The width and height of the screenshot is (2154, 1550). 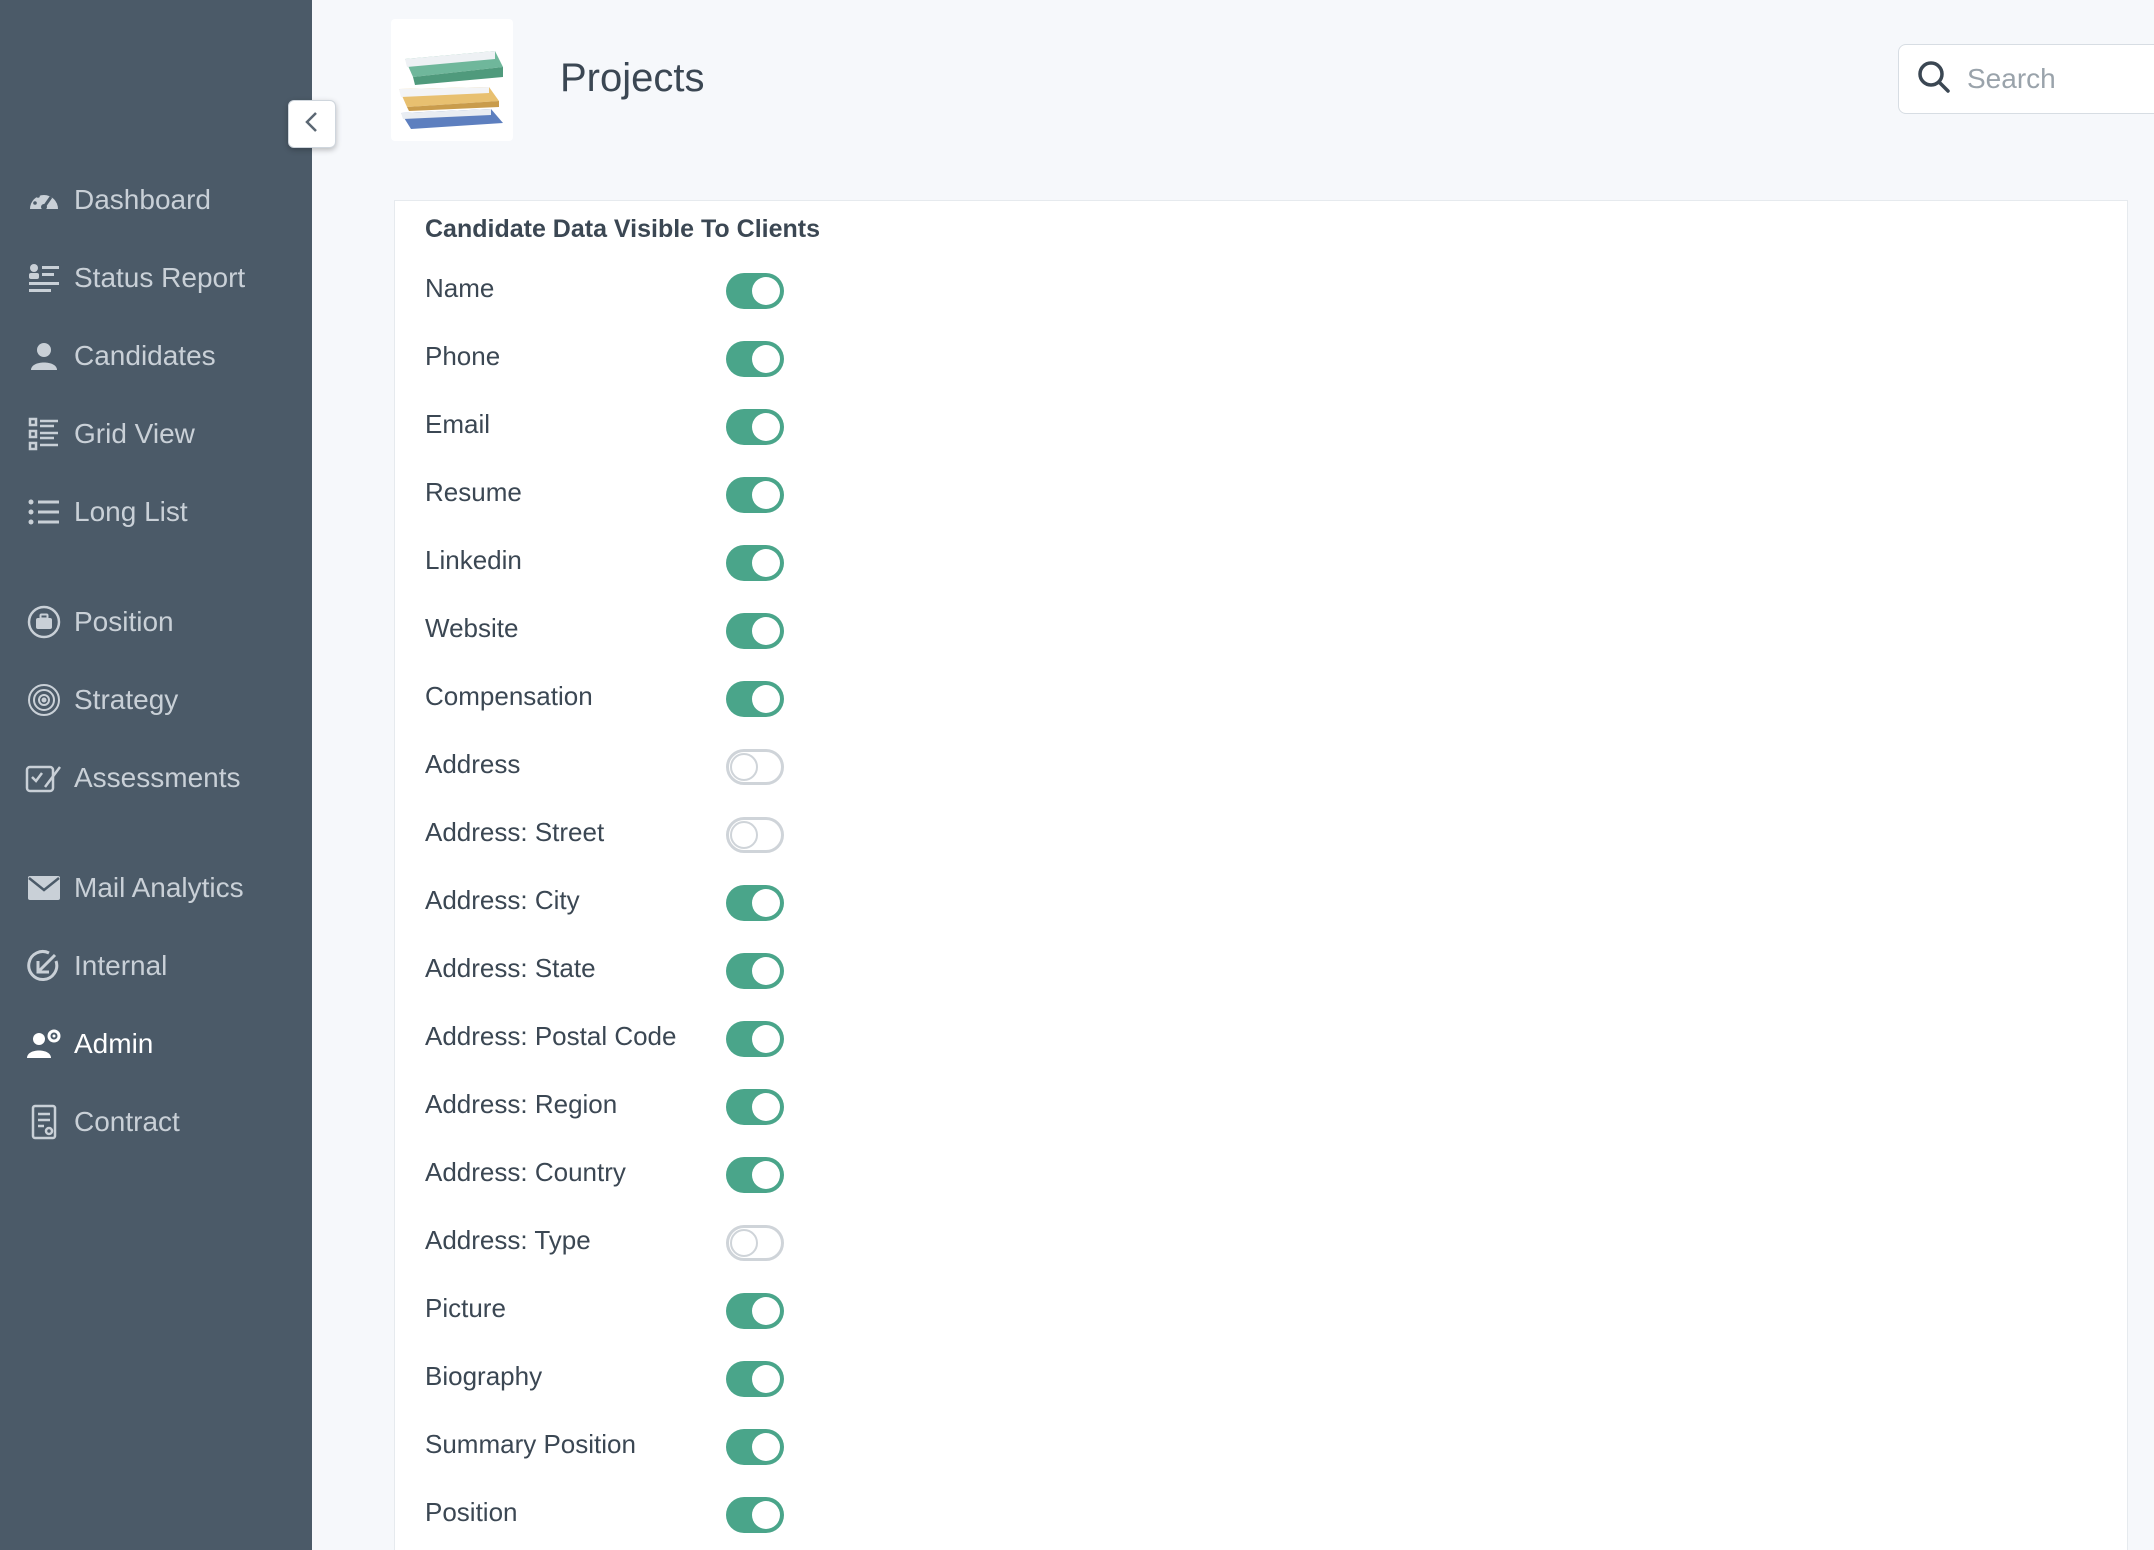 What do you see at coordinates (521, 1104) in the screenshot?
I see `field-label: Address: Region` at bounding box center [521, 1104].